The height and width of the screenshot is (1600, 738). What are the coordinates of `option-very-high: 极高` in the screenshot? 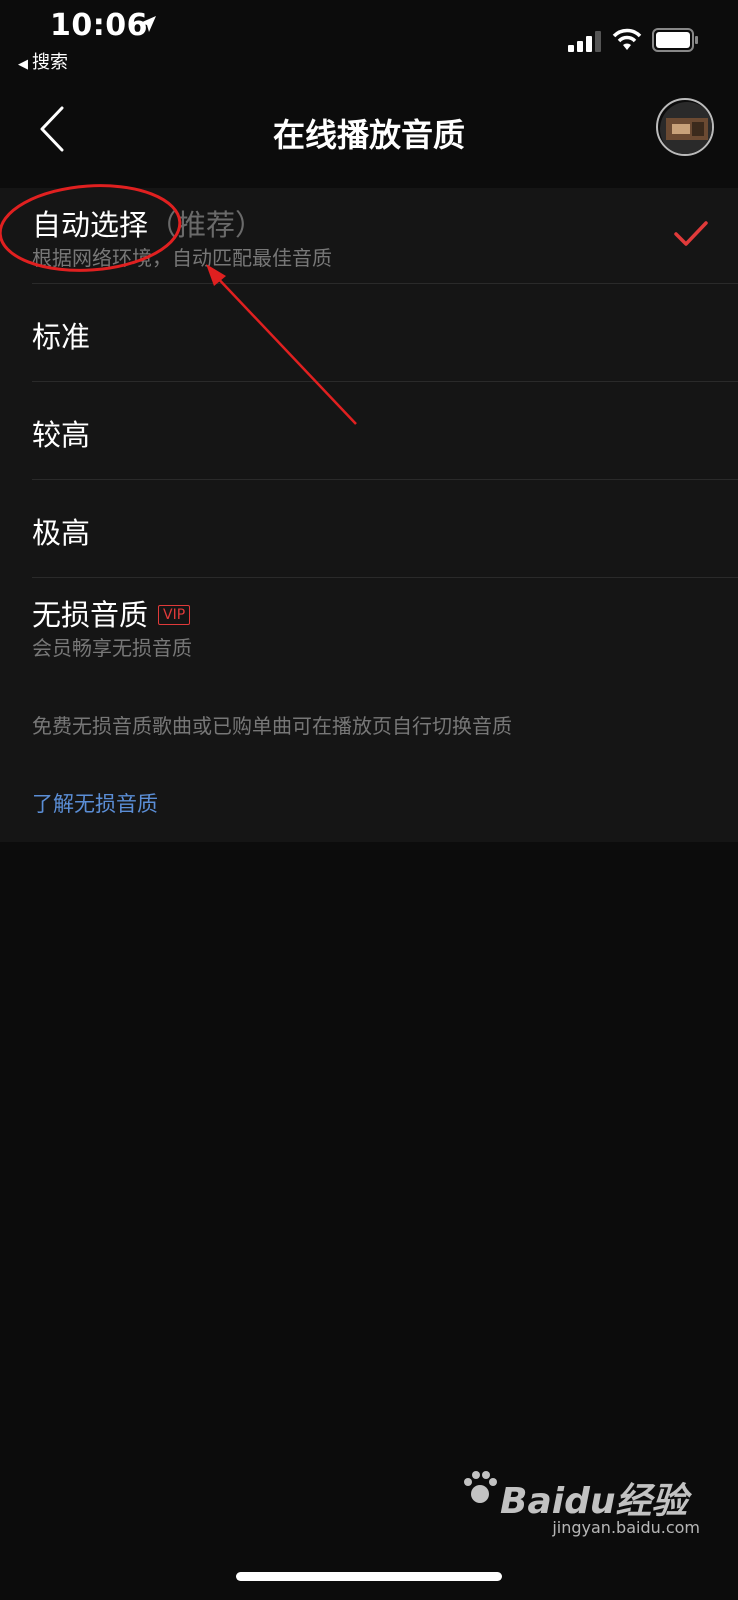 It's located at (385, 529).